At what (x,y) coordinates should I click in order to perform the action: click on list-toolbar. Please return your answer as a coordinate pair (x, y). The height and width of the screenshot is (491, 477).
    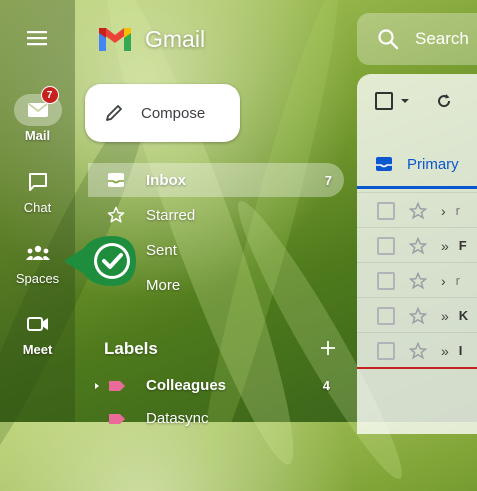
    Looking at the image, I should click on (414, 101).